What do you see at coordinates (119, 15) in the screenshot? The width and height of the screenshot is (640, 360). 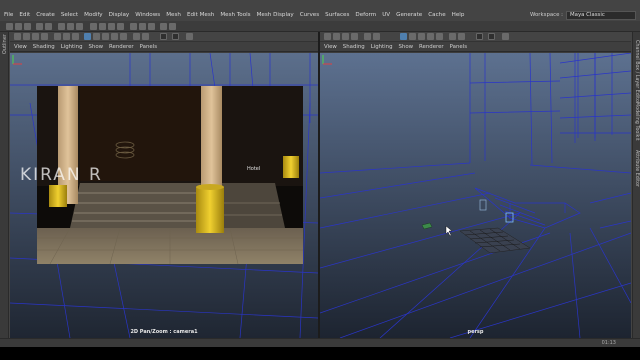 I see `menu-display: Display` at bounding box center [119, 15].